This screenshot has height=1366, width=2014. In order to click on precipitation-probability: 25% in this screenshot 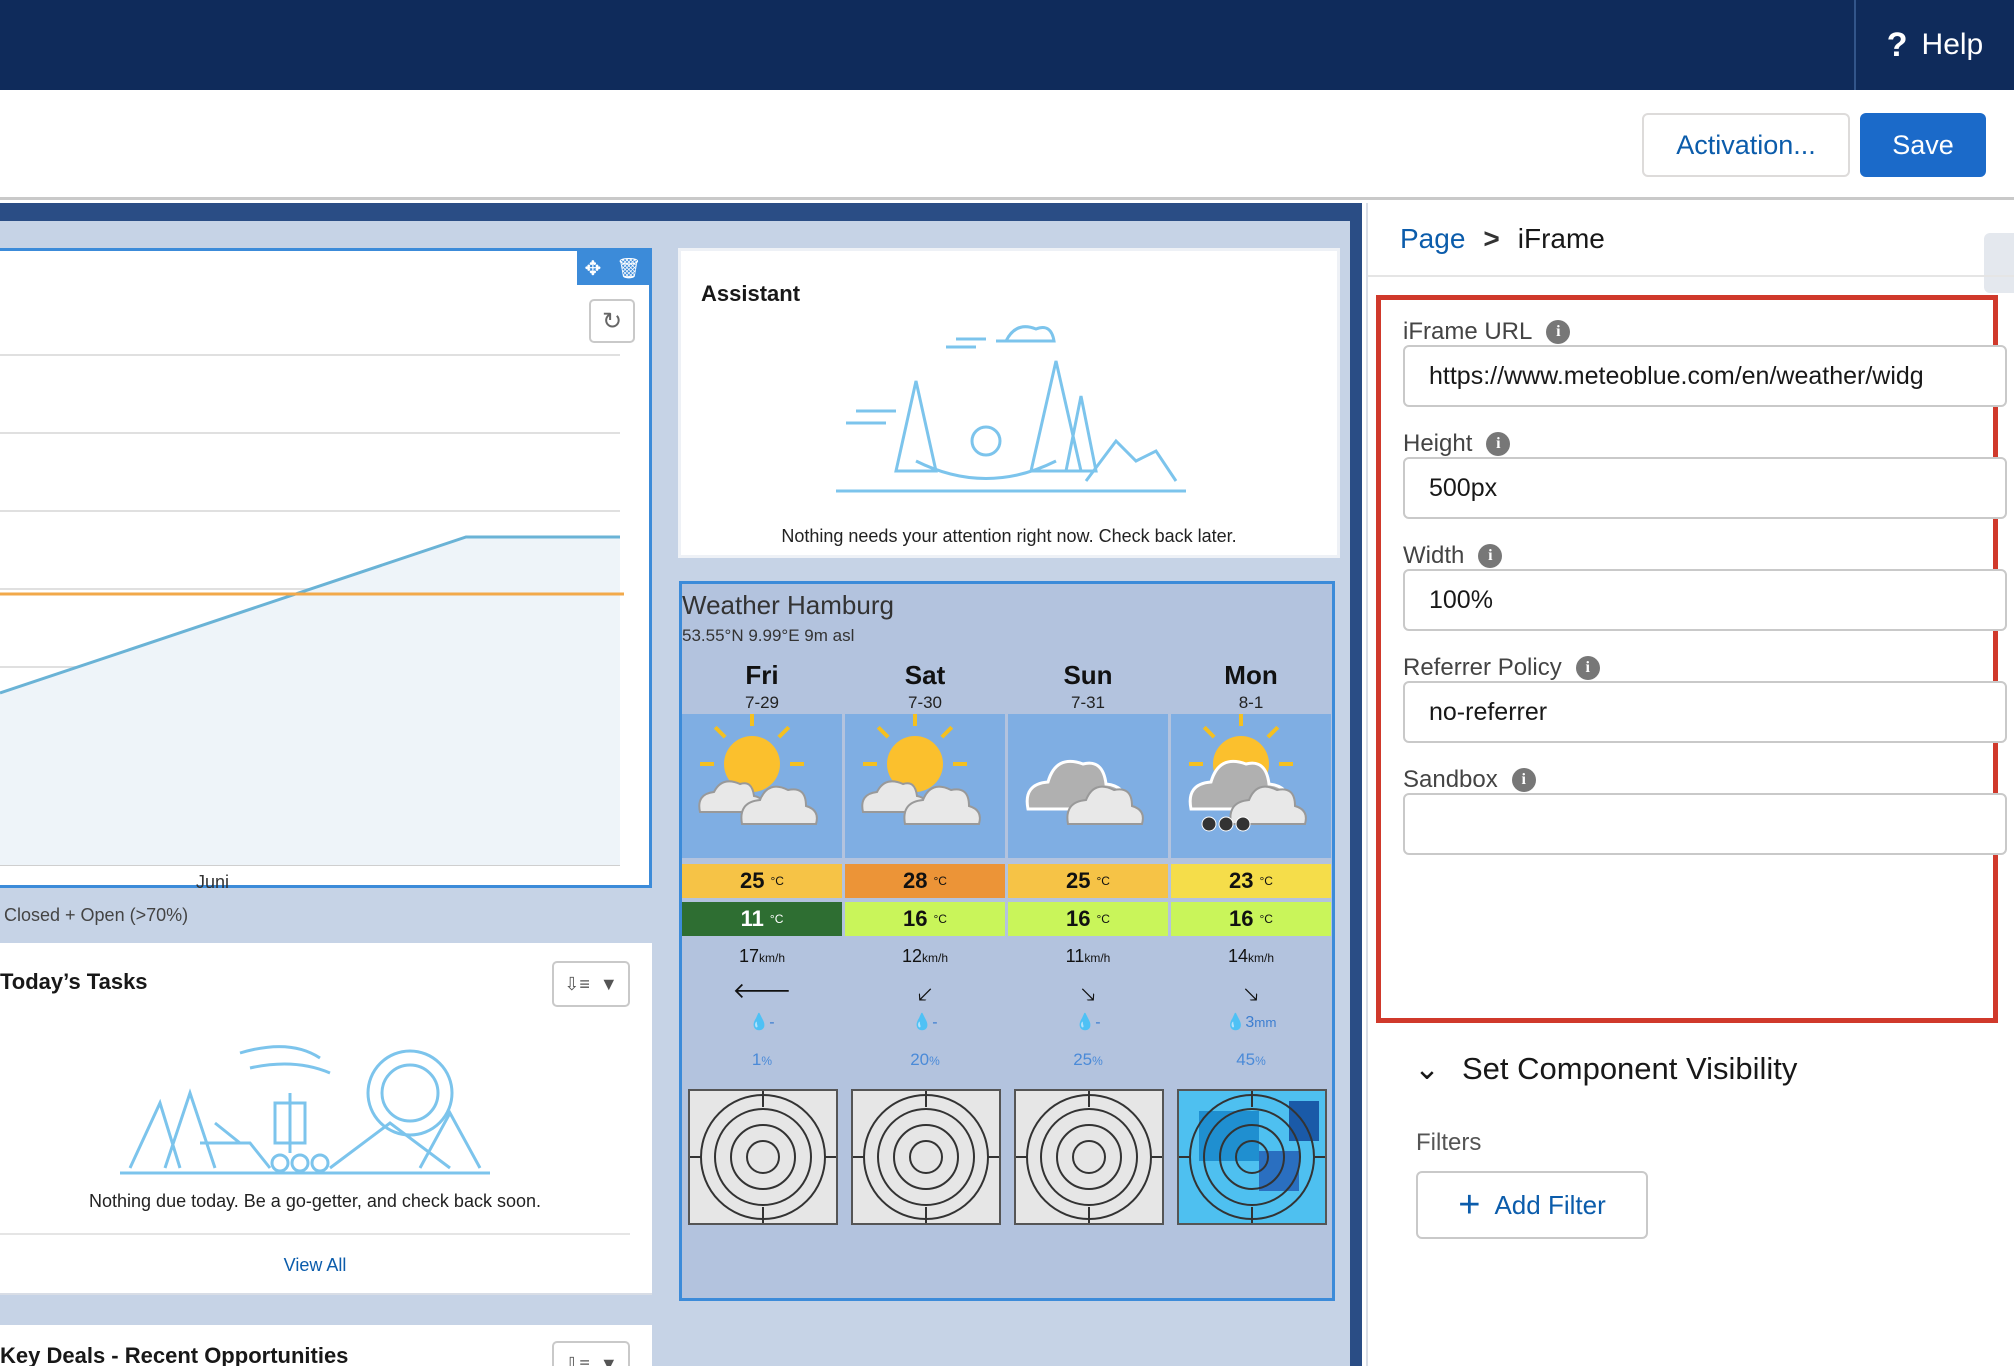, I will do `click(1088, 1059)`.